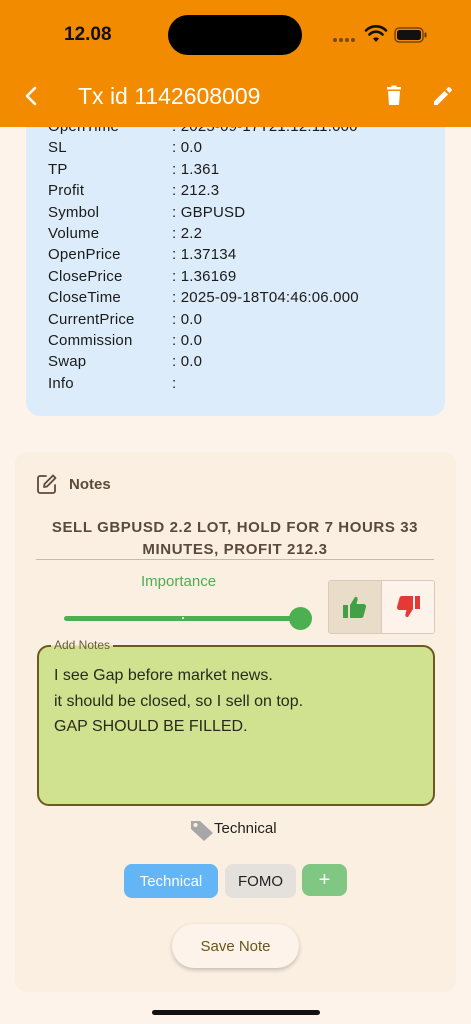 This screenshot has height=1024, width=471. Describe the element at coordinates (376, 33) in the screenshot. I see `wifi-icon` at that location.